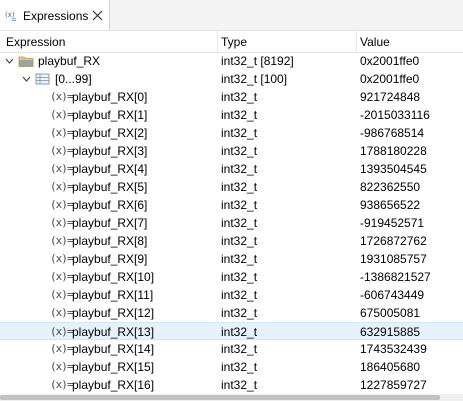 The width and height of the screenshot is (463, 401). I want to click on horizontal-scrollbar, so click(231, 397).